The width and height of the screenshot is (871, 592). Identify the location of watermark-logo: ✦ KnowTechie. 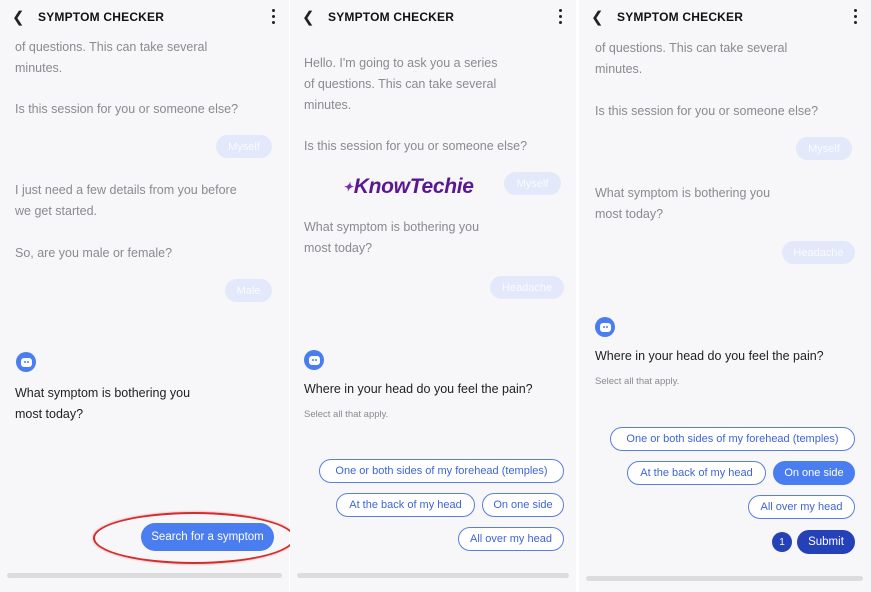
(408, 187).